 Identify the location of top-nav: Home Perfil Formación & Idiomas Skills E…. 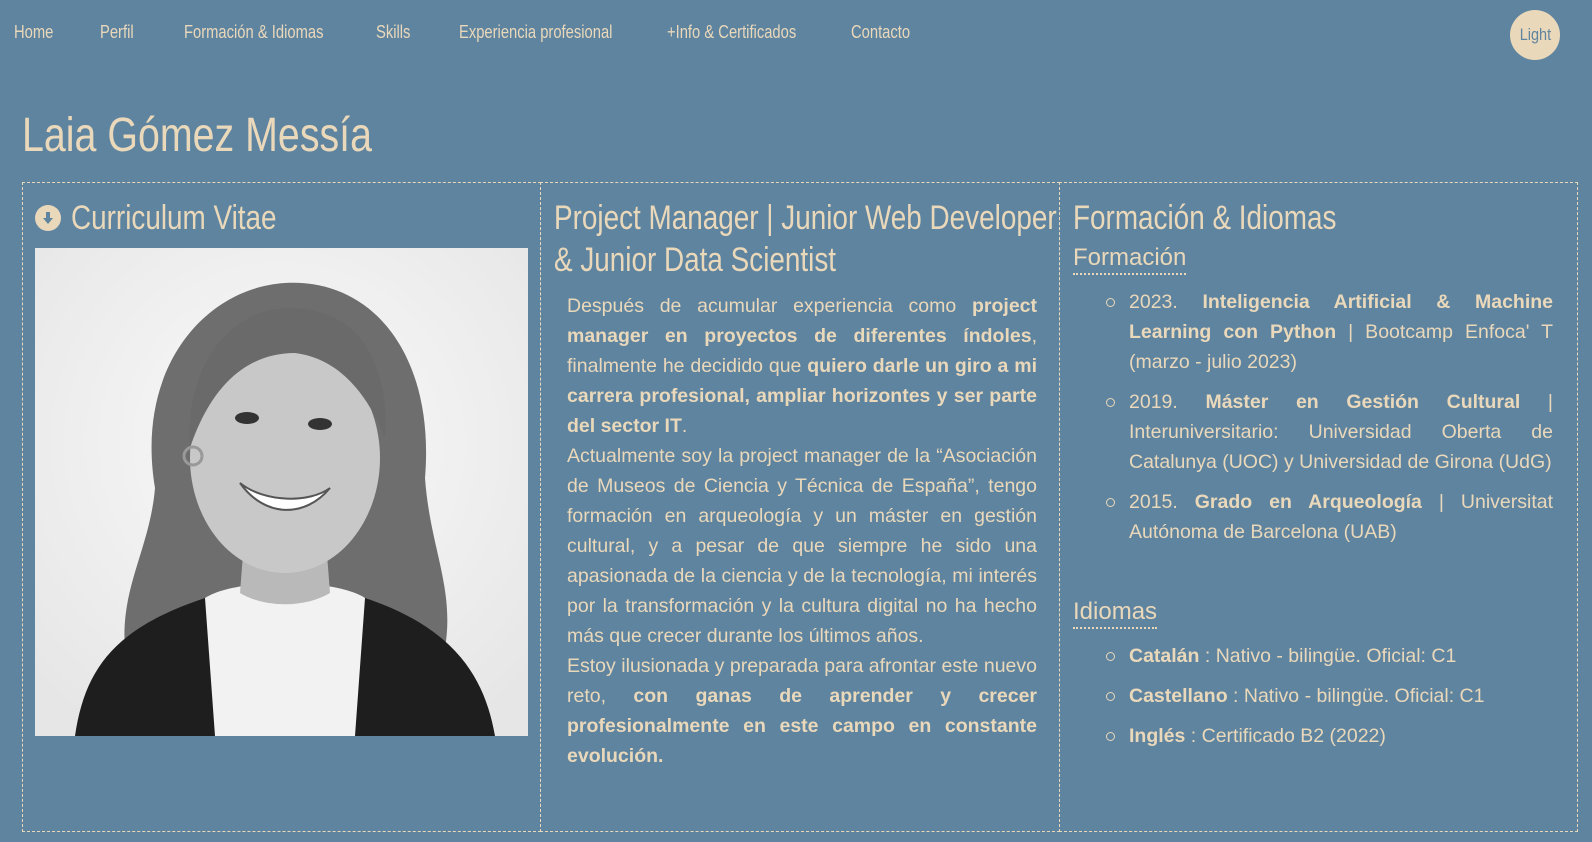
(796, 35).